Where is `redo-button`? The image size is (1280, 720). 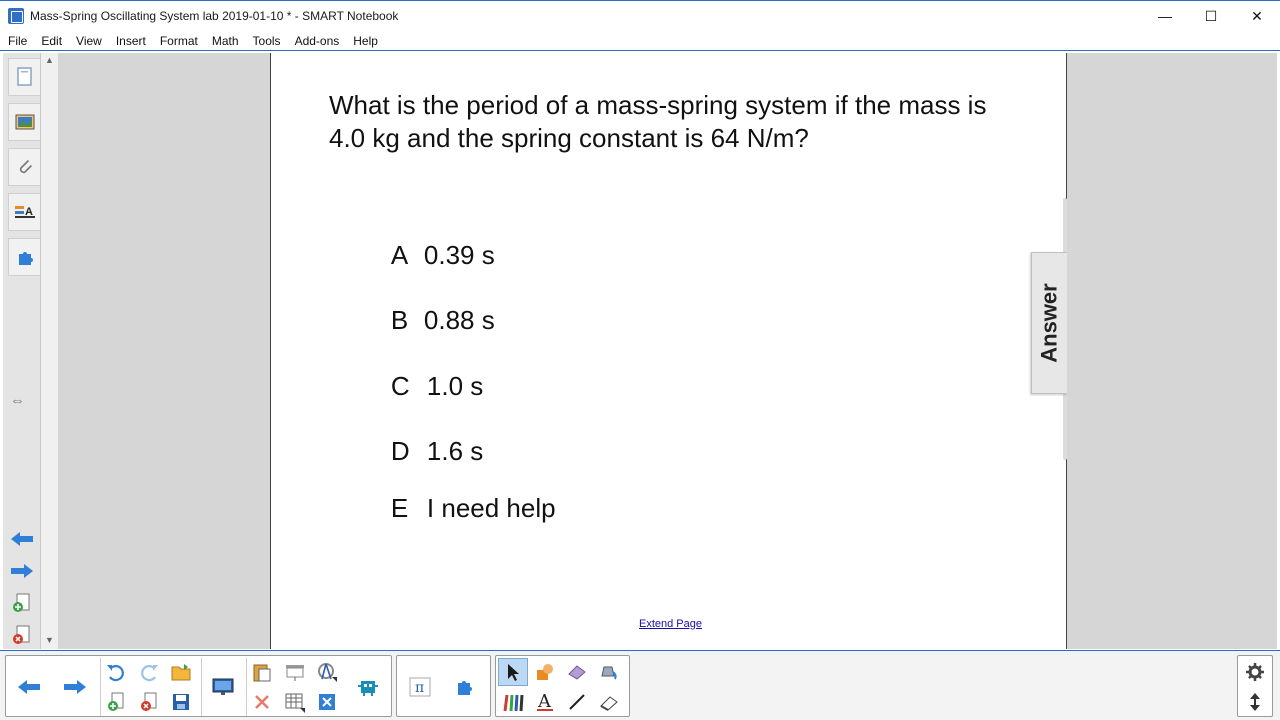 redo-button is located at coordinates (149, 672).